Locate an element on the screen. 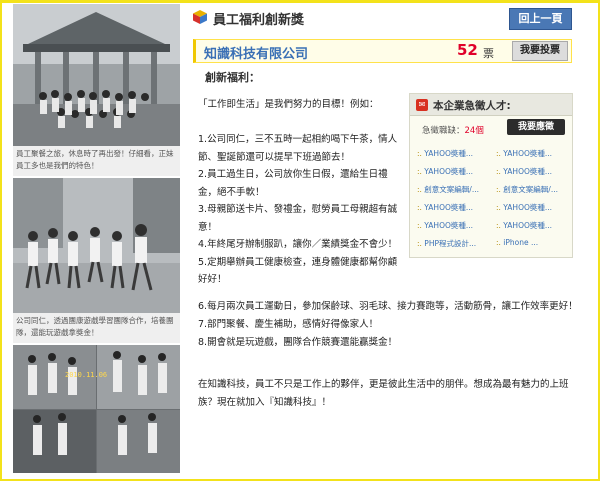 Image resolution: width=600 pixels, height=481 pixels. closing-line: 族？現在就加入『知識科技』！ is located at coordinates (265, 402).